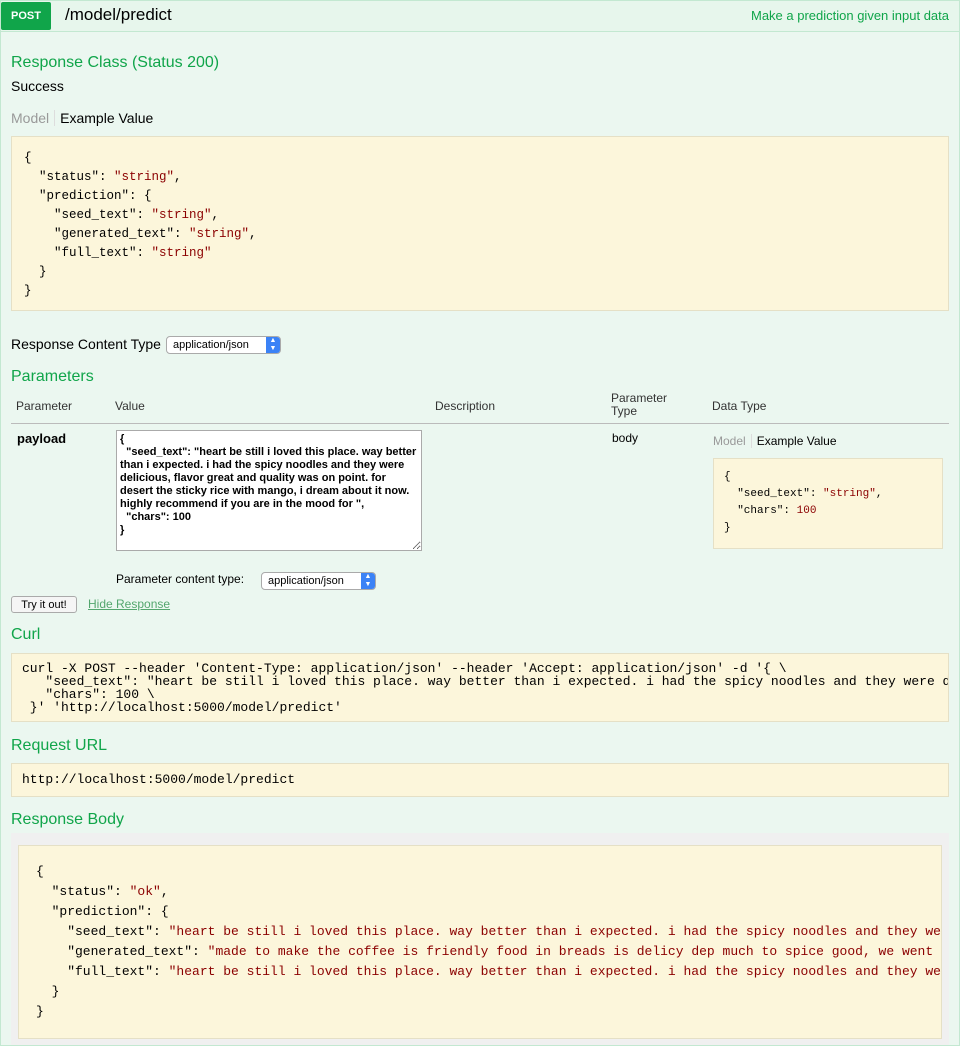 The width and height of the screenshot is (960, 1046). What do you see at coordinates (727, 477) in the screenshot?
I see `example-line: {` at bounding box center [727, 477].